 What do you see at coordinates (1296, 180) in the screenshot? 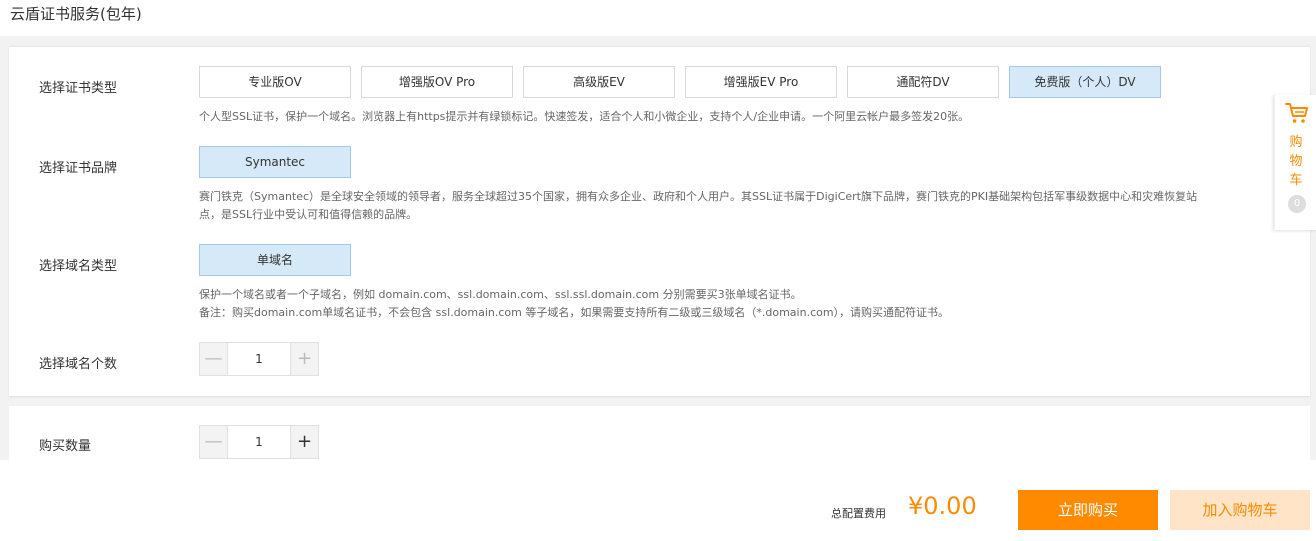
I see `side-cart-label-char-3: 车` at bounding box center [1296, 180].